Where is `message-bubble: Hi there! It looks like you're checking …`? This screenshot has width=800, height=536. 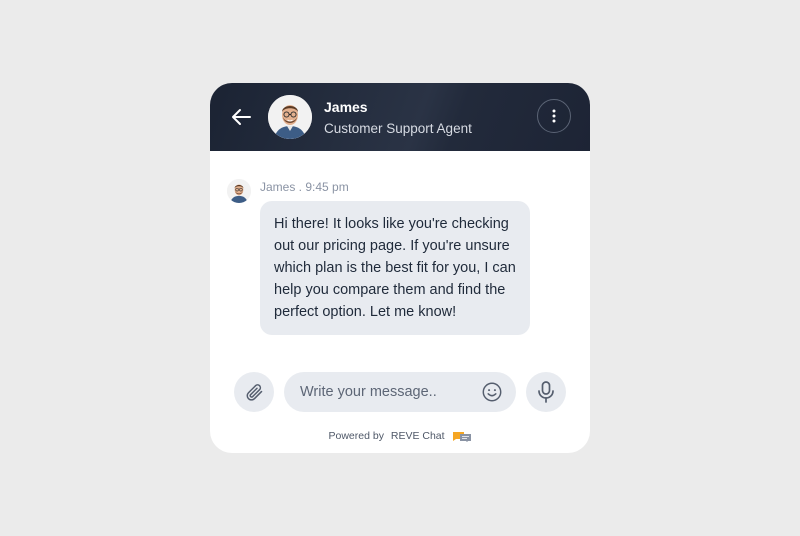 message-bubble: Hi there! It looks like you're checking … is located at coordinates (395, 268).